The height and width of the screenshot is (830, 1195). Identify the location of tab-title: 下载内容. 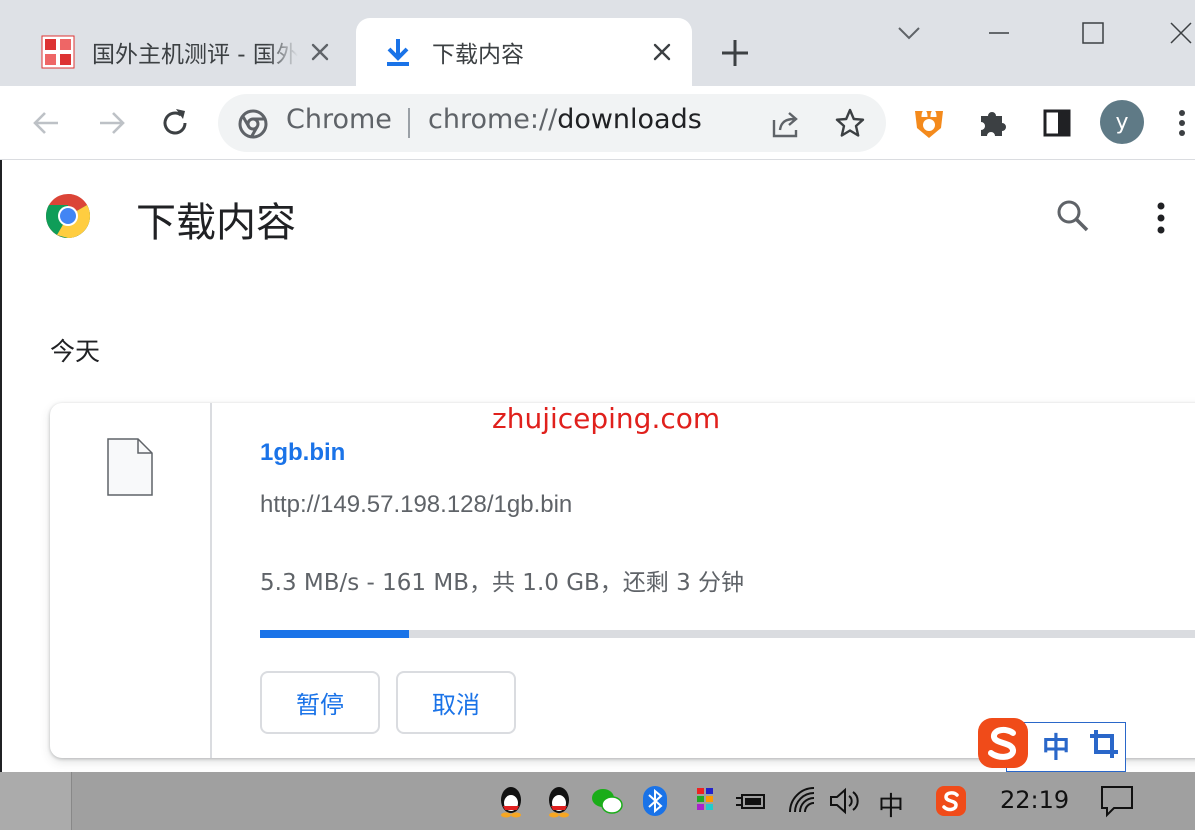
(478, 55).